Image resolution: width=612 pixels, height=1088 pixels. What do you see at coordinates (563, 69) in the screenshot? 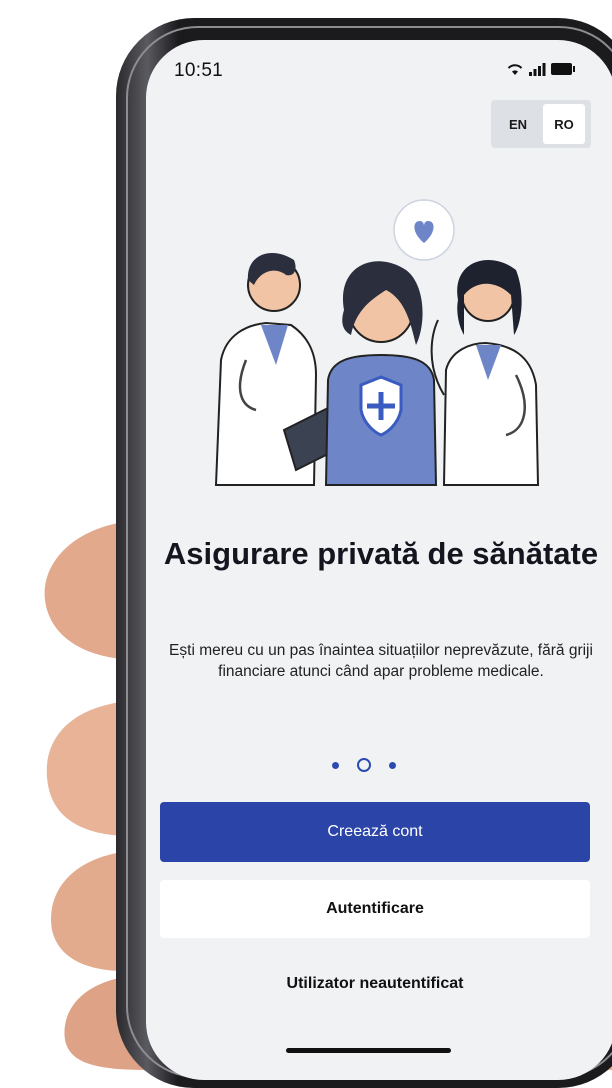
I see `battery-icon` at bounding box center [563, 69].